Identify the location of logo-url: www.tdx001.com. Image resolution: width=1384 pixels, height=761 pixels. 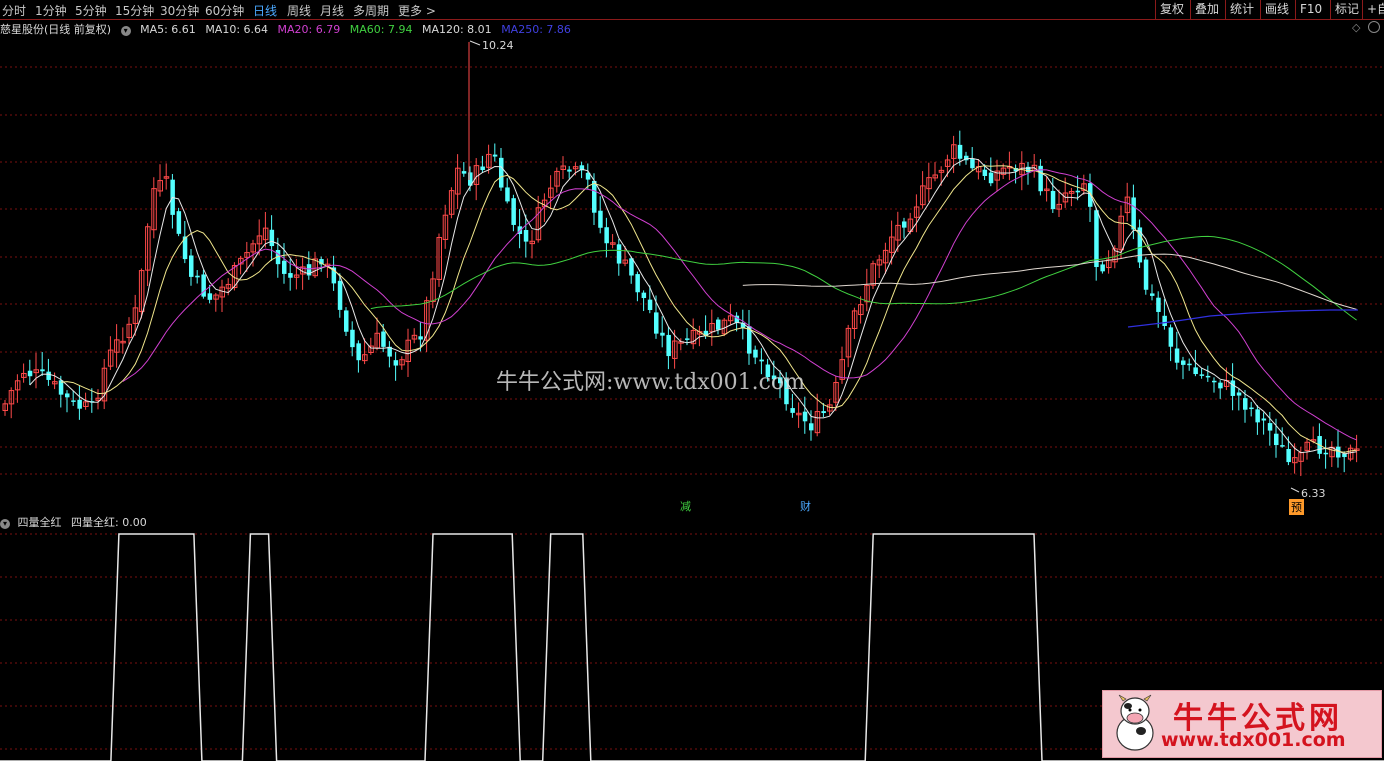
(1253, 740).